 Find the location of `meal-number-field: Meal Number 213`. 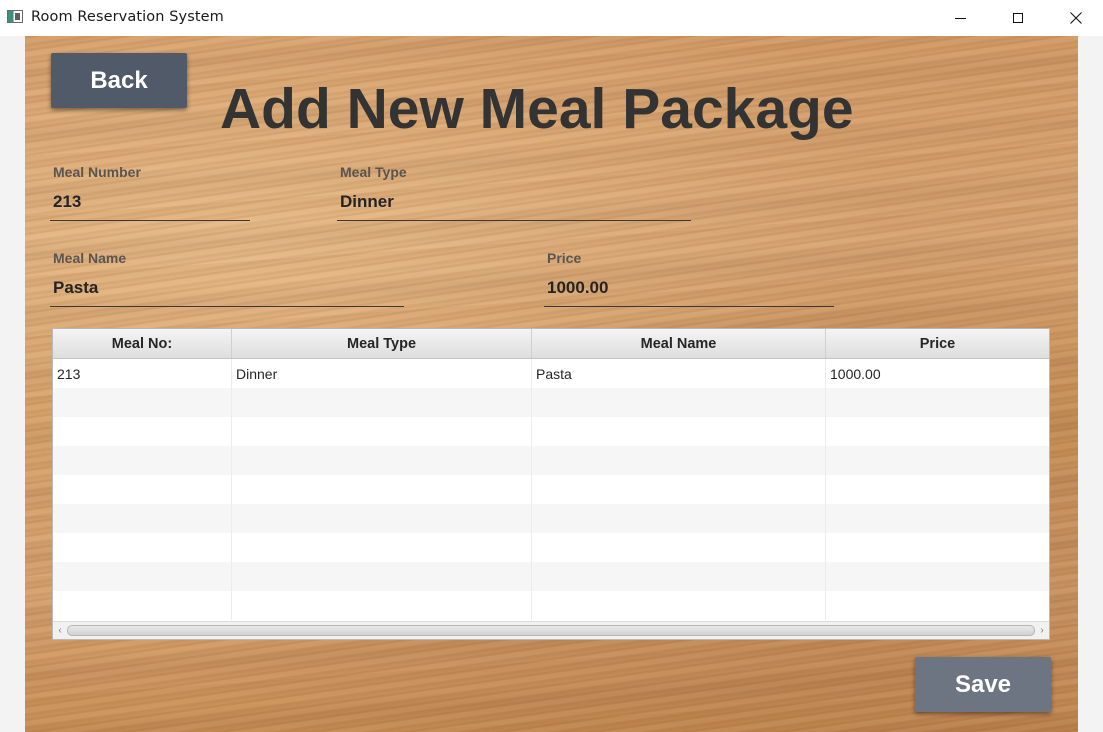

meal-number-field: Meal Number 213 is located at coordinates (150, 192).